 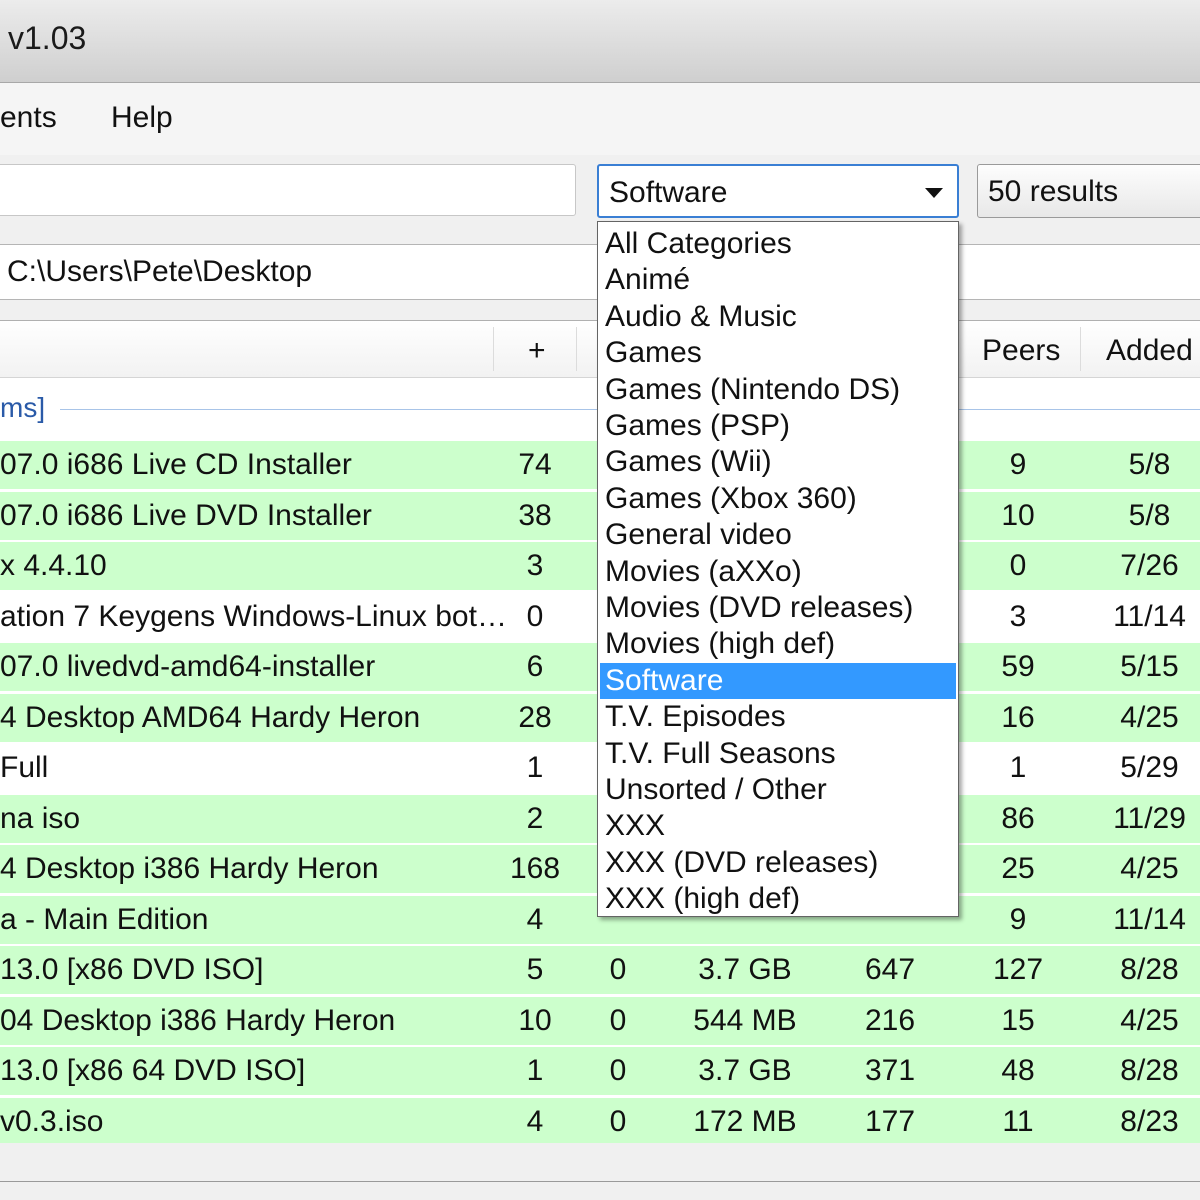 I want to click on dropdown-option: Movies (high def), so click(x=778, y=644).